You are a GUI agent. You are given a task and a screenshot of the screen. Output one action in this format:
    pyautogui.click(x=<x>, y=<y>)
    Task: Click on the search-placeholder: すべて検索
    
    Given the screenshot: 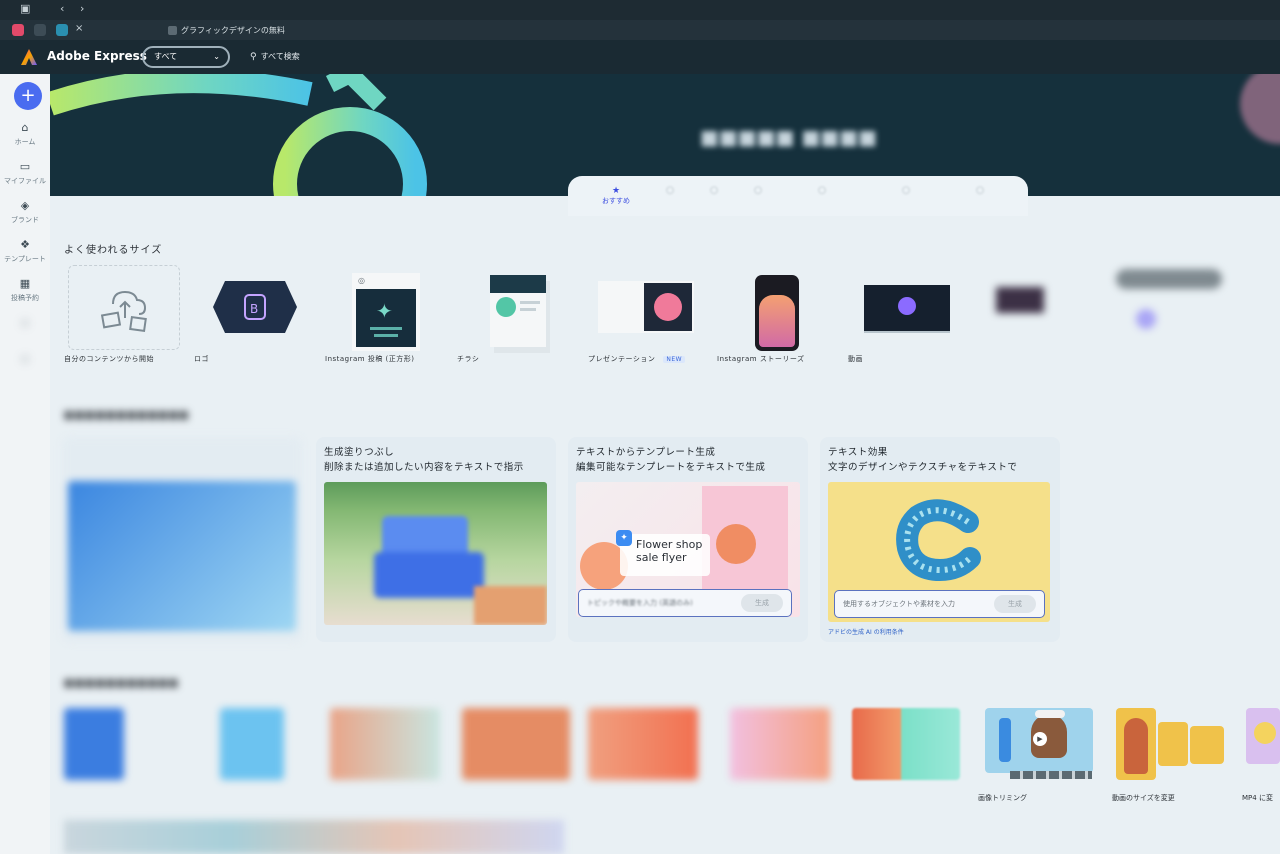 What is the action you would take?
    pyautogui.click(x=280, y=56)
    